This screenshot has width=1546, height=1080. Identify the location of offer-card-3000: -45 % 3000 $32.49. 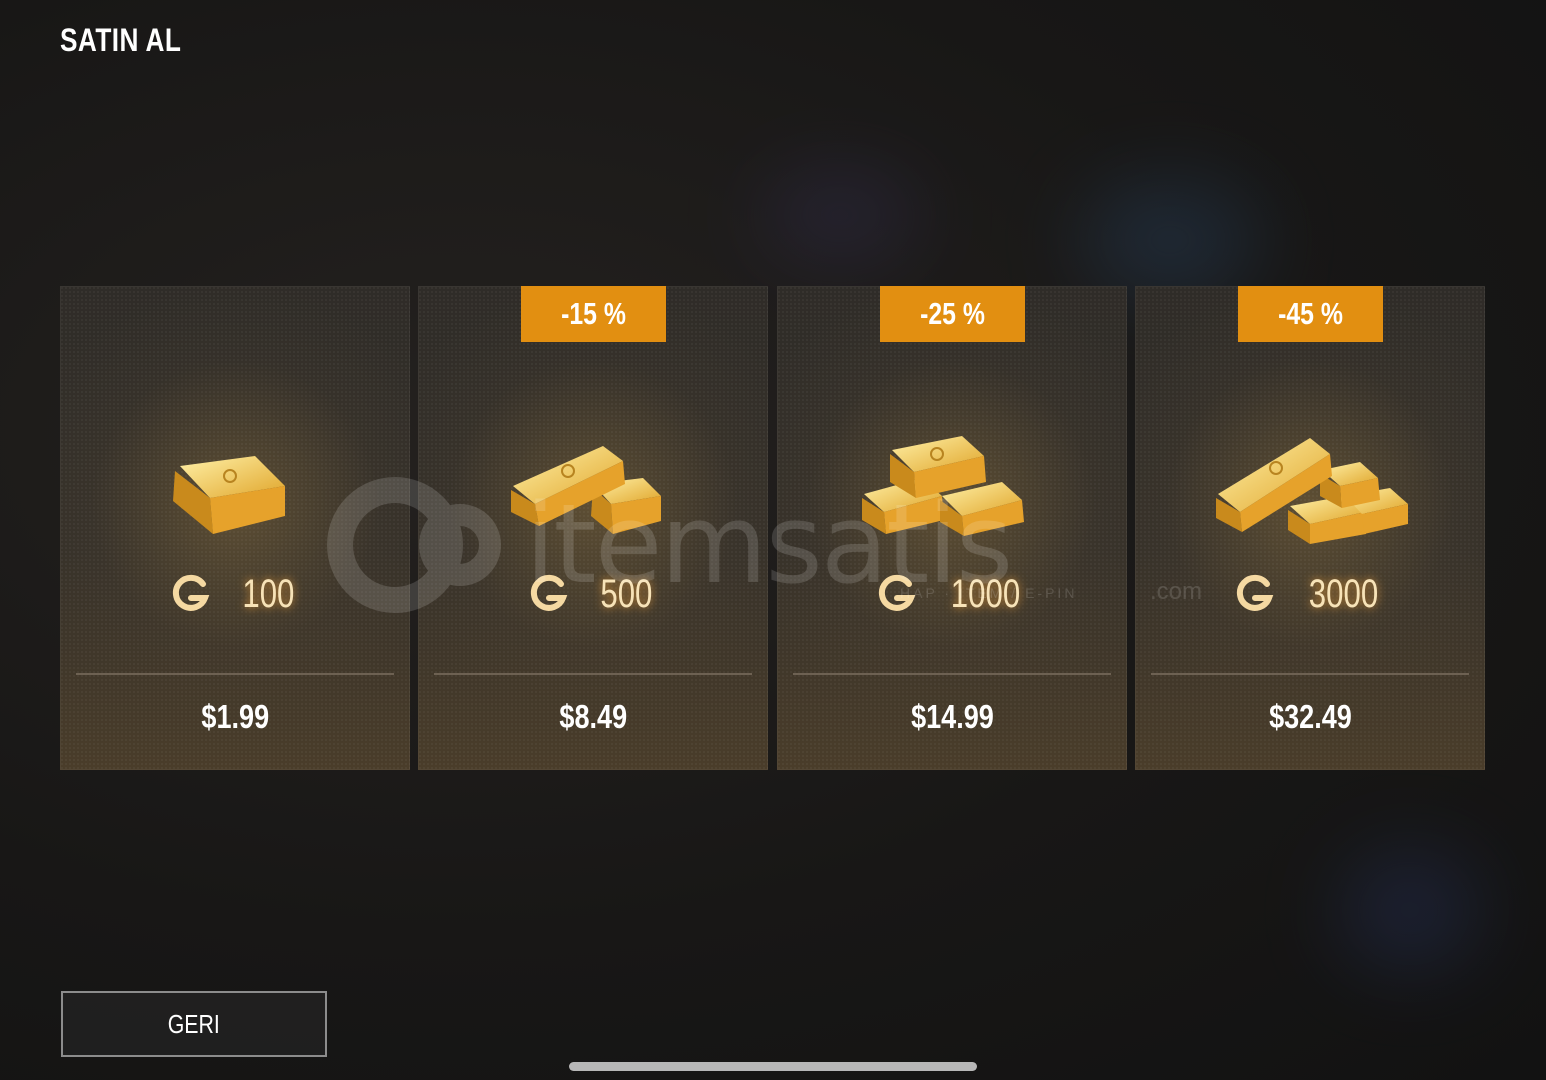
(1310, 528).